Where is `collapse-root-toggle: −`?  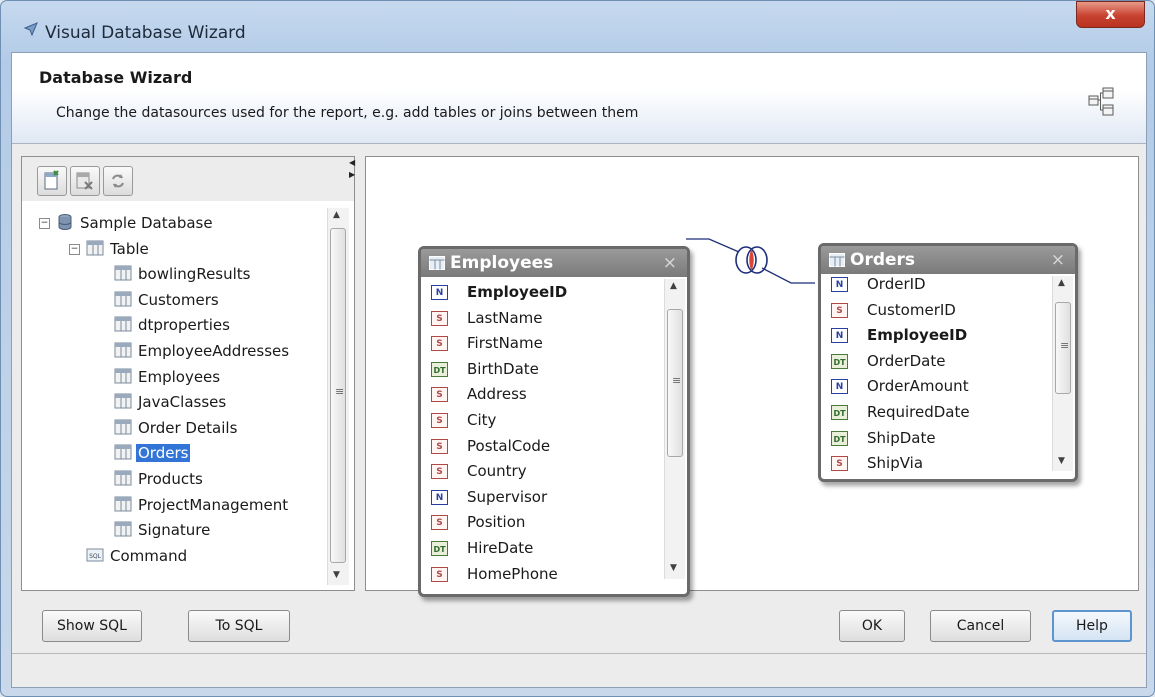 collapse-root-toggle: − is located at coordinates (44, 223).